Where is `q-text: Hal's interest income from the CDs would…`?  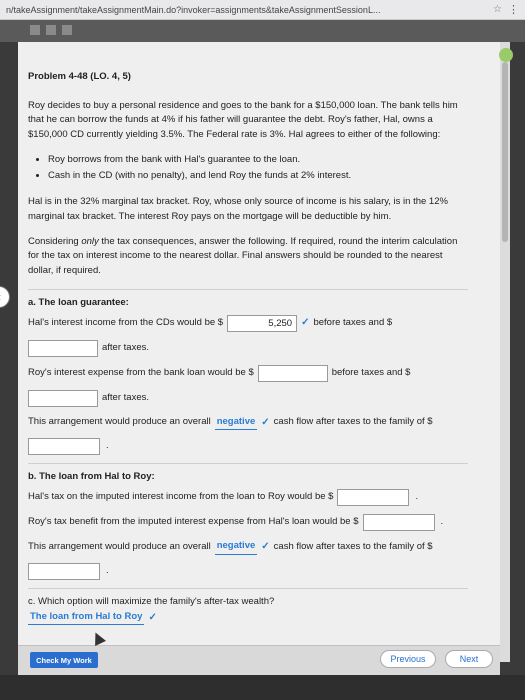
q-text: Hal's interest income from the CDs would… is located at coordinates (126, 322).